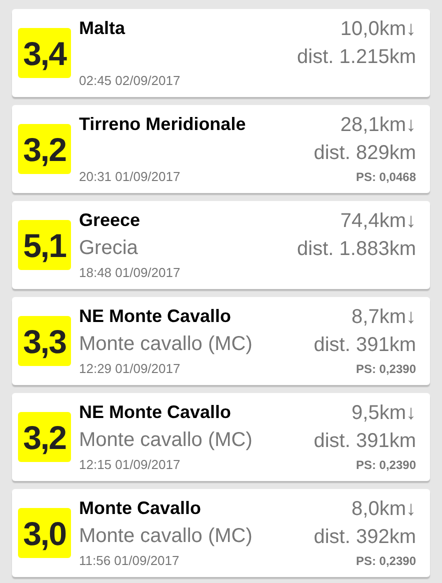  Describe the element at coordinates (44, 533) in the screenshot. I see `magnitude-badge: 3,0` at that location.